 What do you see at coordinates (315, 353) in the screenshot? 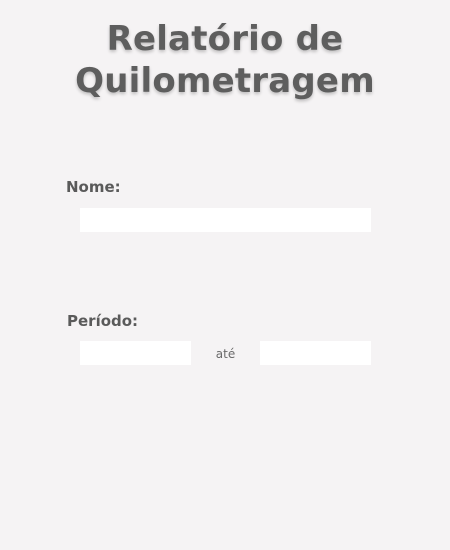
I see `periodo-end-input` at bounding box center [315, 353].